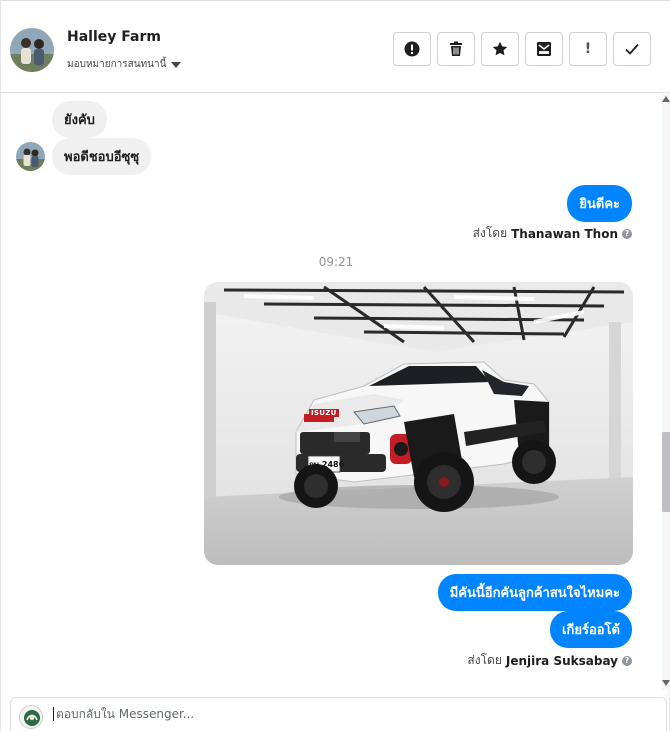 This screenshot has width=670, height=731. Describe the element at coordinates (176, 64) in the screenshot. I see `caret-down-icon` at that location.